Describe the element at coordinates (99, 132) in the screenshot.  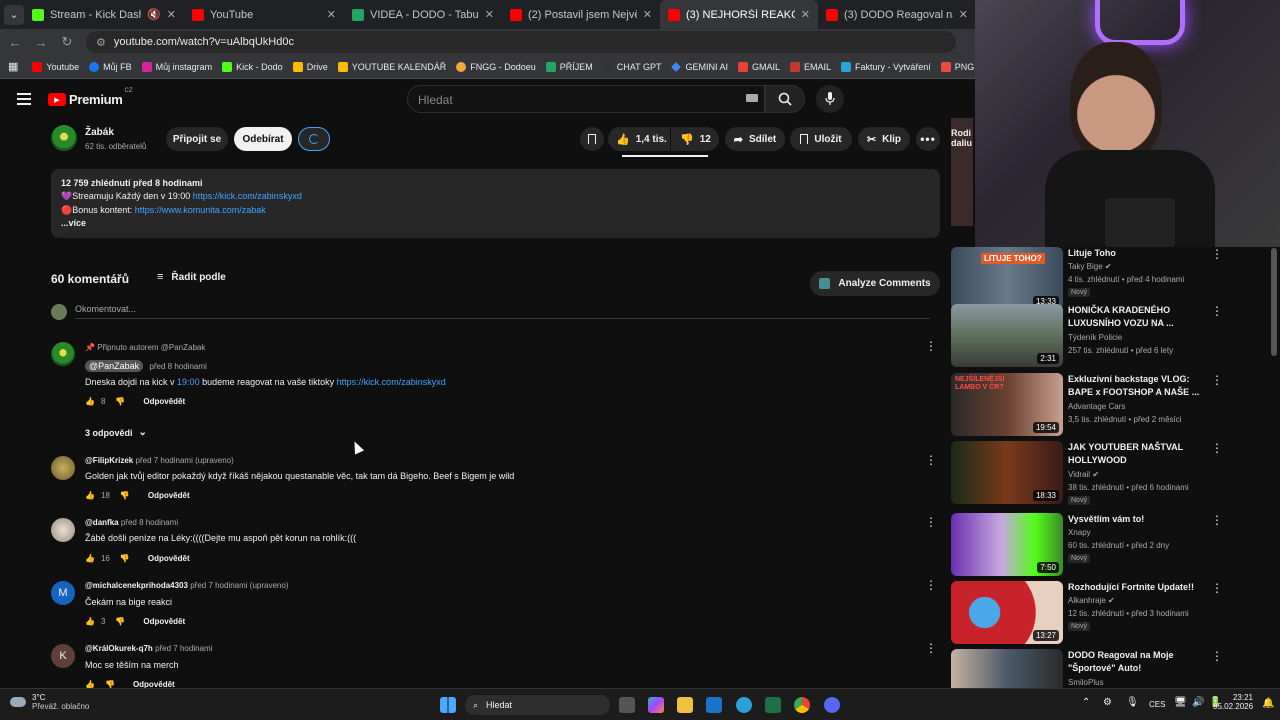
I see `channel-name: Žabák` at that location.